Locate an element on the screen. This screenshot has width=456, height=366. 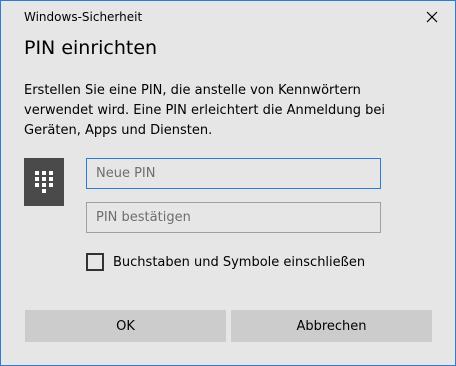
close-icon is located at coordinates (432, 17).